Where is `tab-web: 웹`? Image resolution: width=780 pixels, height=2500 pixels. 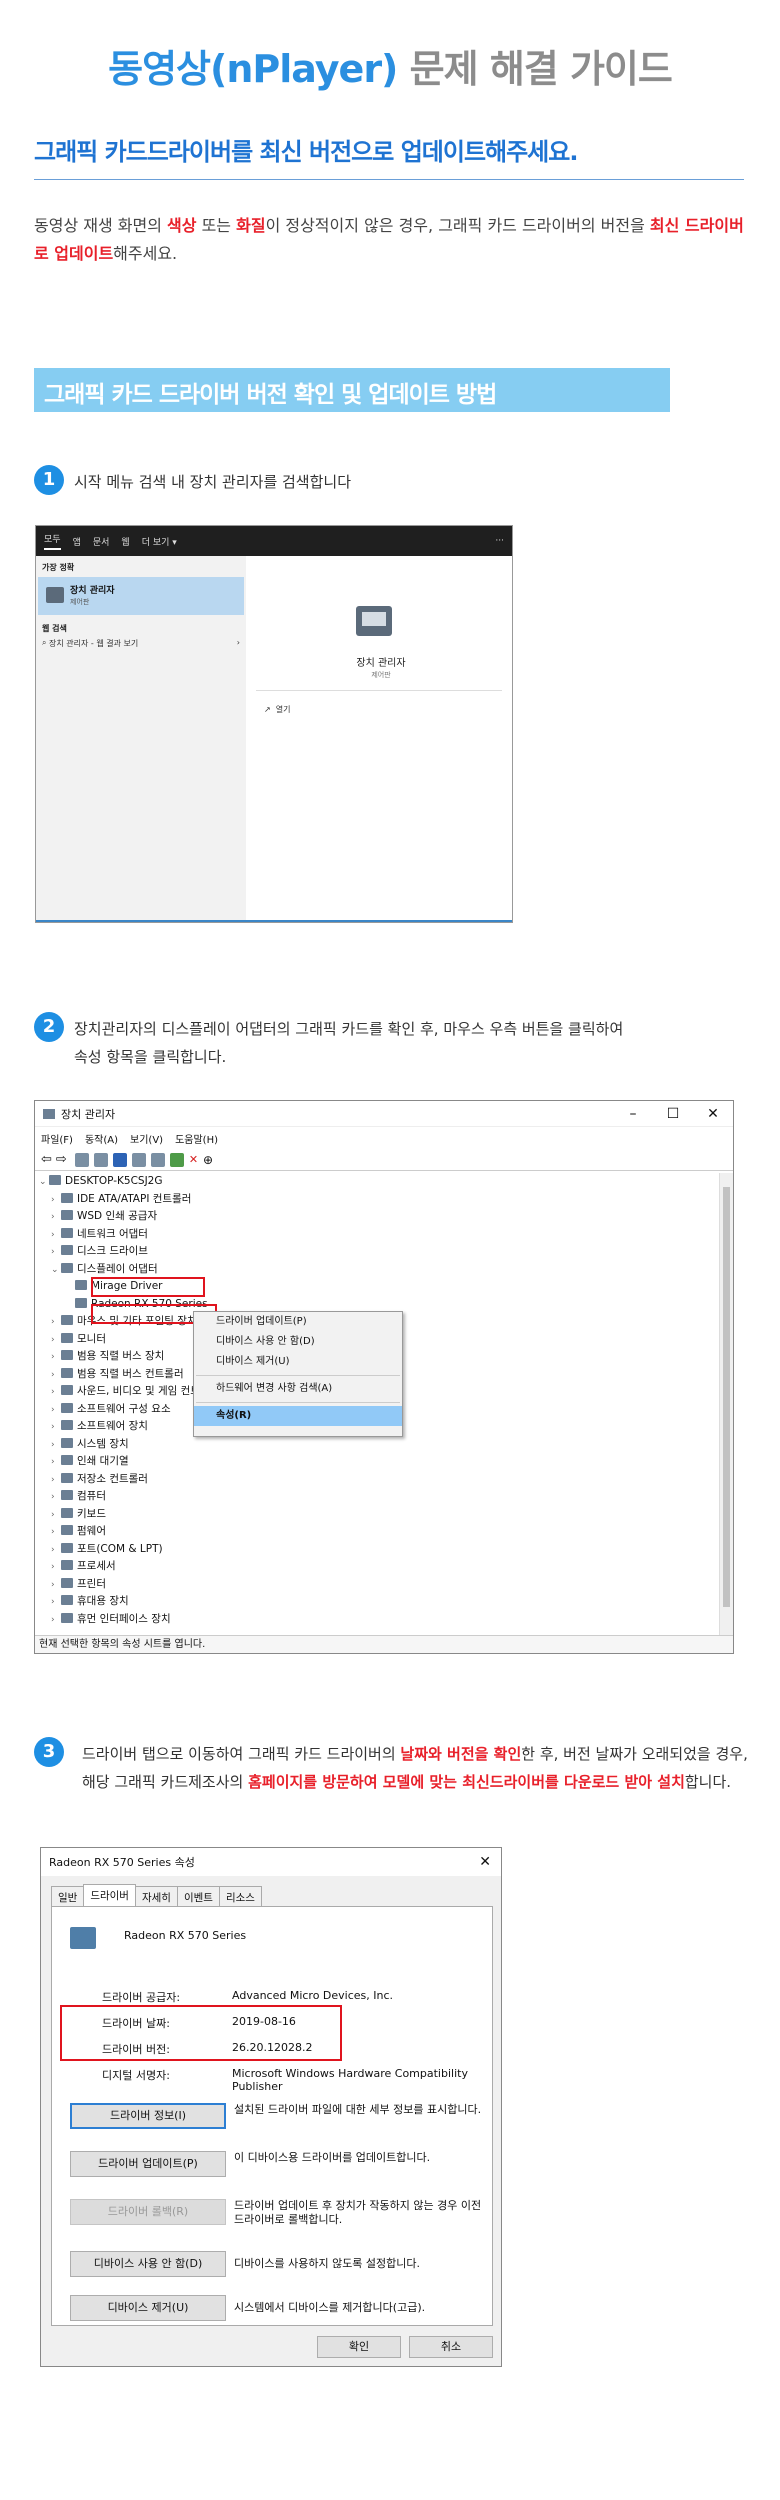
tab-web: 웹 is located at coordinates (125, 541).